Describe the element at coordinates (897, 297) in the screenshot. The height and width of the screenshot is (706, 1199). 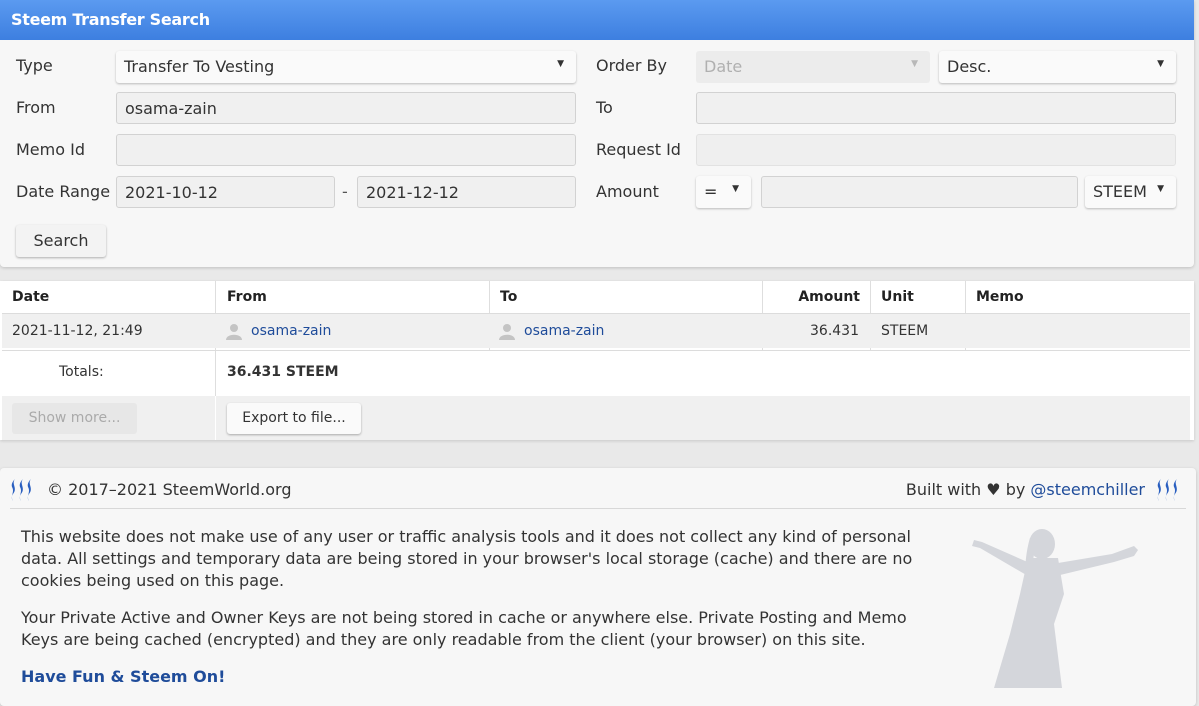
I see `column-header-unit: Unit` at that location.